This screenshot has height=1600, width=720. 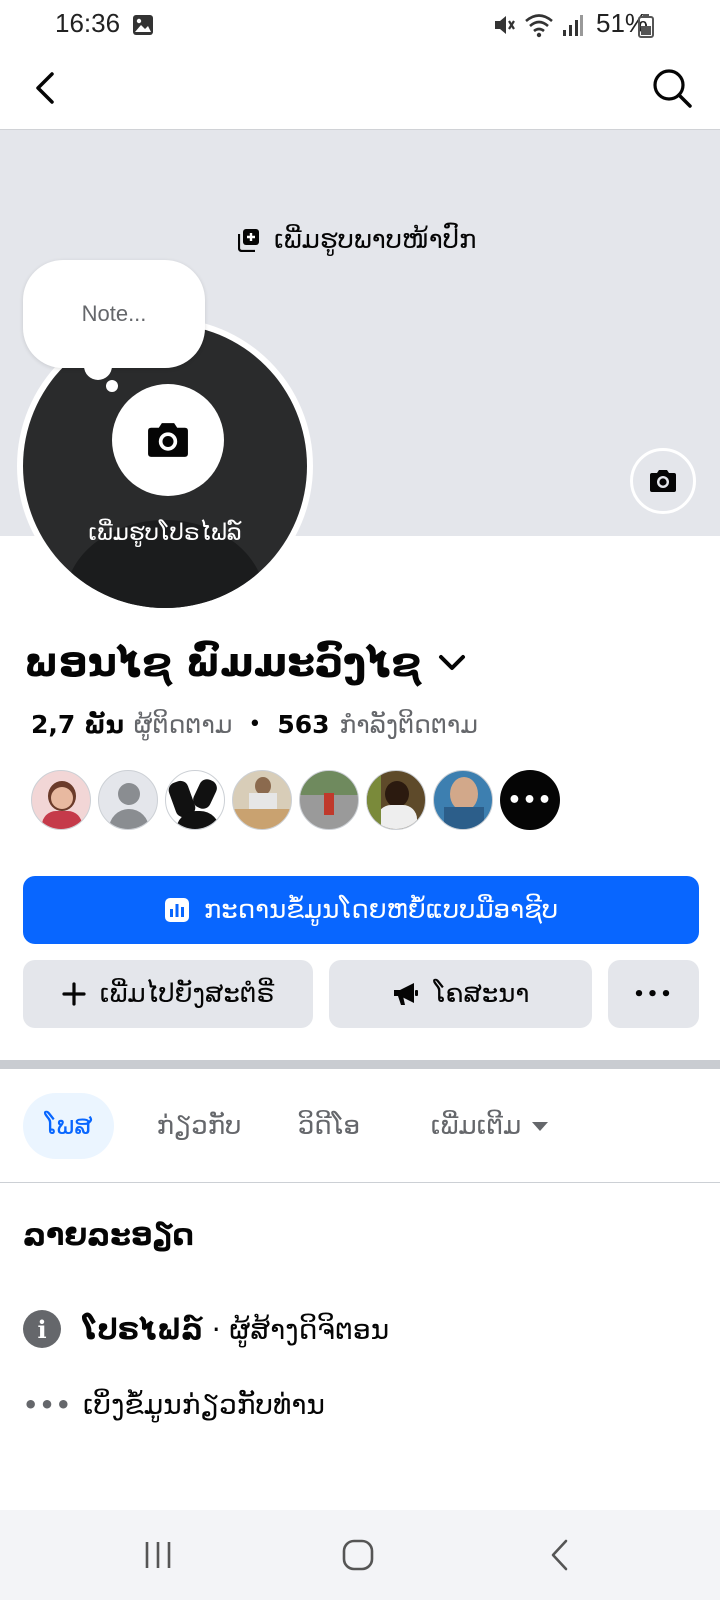 What do you see at coordinates (45, 88) in the screenshot?
I see `back-arrow-icon` at bounding box center [45, 88].